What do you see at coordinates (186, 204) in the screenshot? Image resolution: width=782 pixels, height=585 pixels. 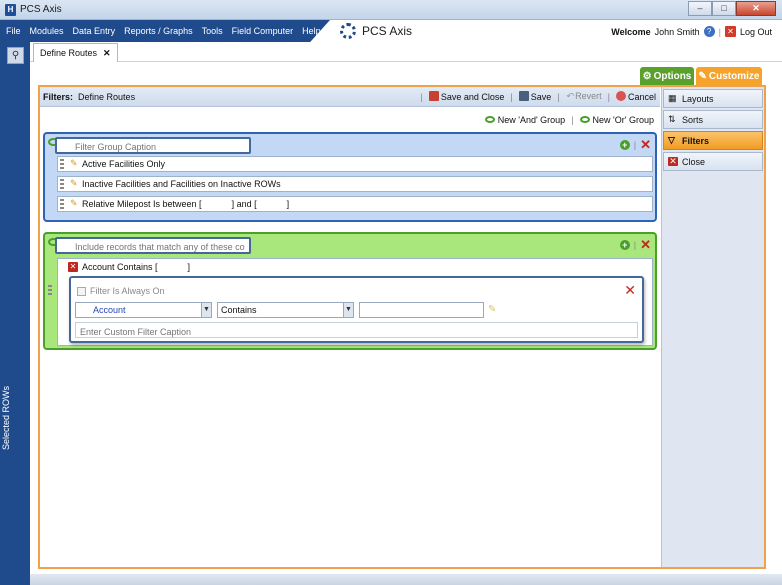 I see `condition-label: Relative Milepost Is between [ ] and [ ]` at bounding box center [186, 204].